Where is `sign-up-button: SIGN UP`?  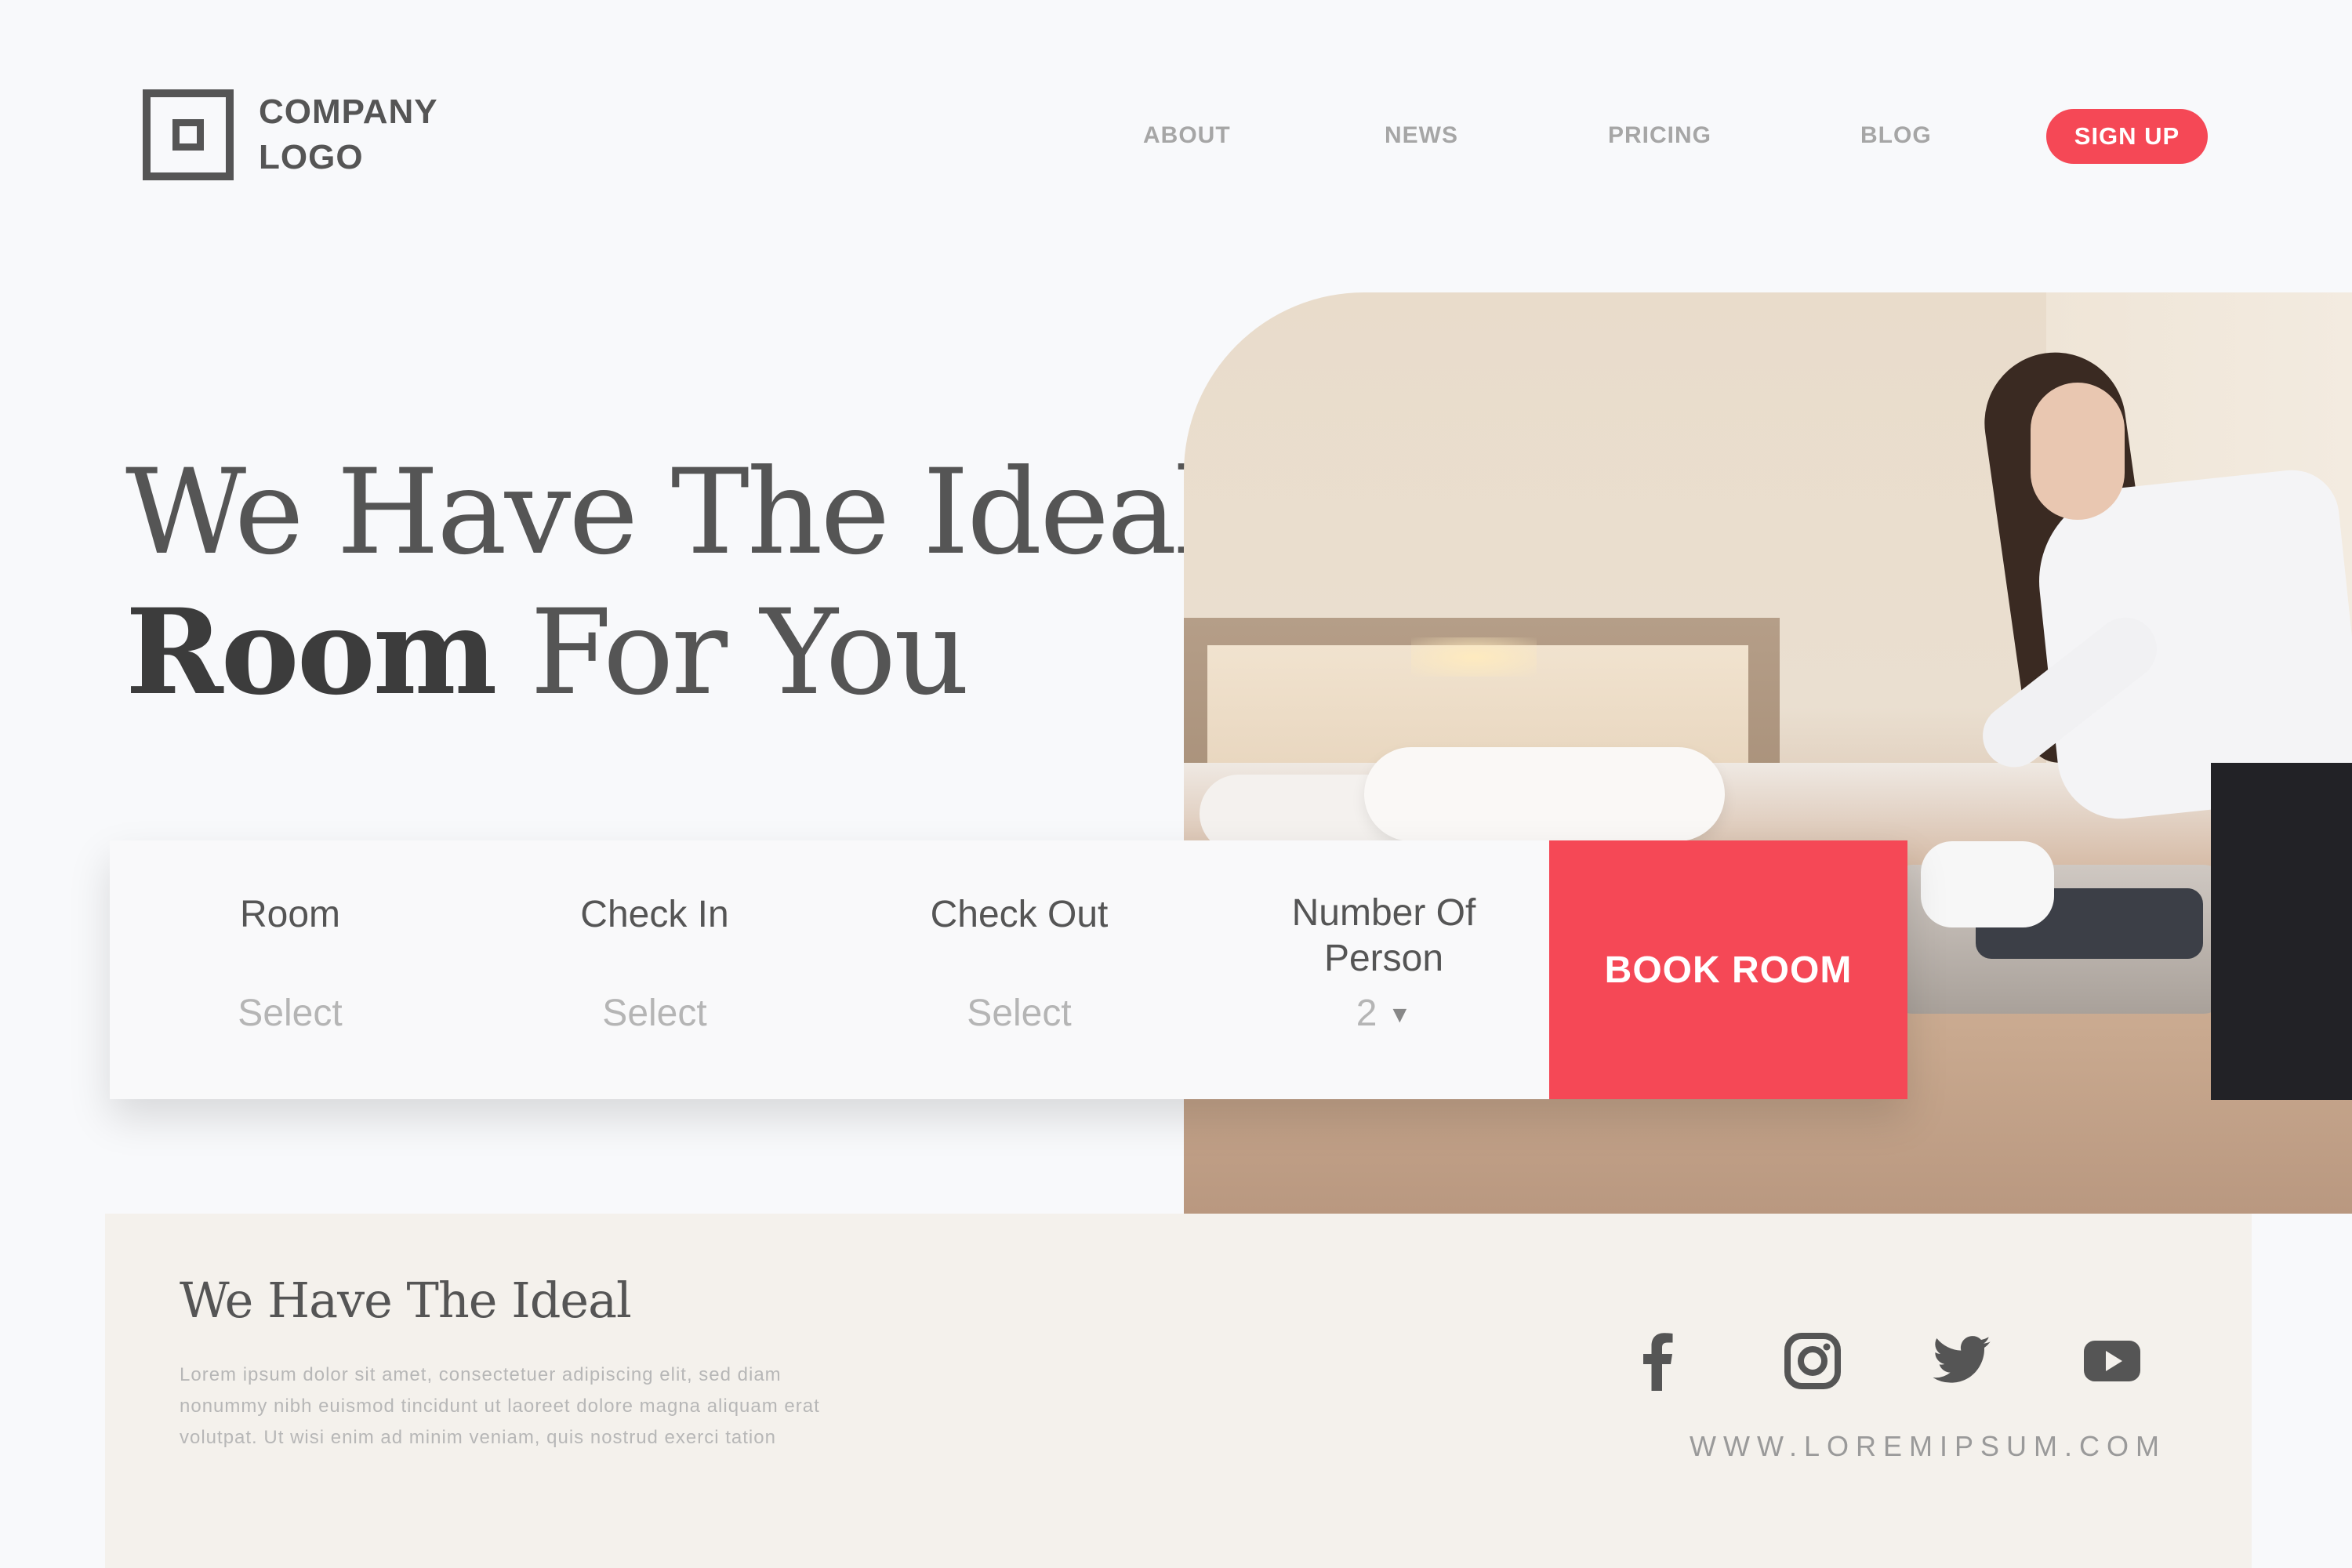
sign-up-button: SIGN UP is located at coordinates (2127, 136).